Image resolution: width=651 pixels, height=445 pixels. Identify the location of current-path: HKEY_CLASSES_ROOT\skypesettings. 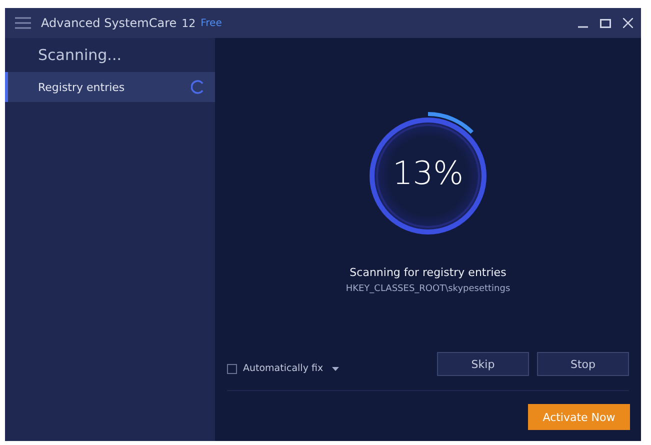
(428, 289).